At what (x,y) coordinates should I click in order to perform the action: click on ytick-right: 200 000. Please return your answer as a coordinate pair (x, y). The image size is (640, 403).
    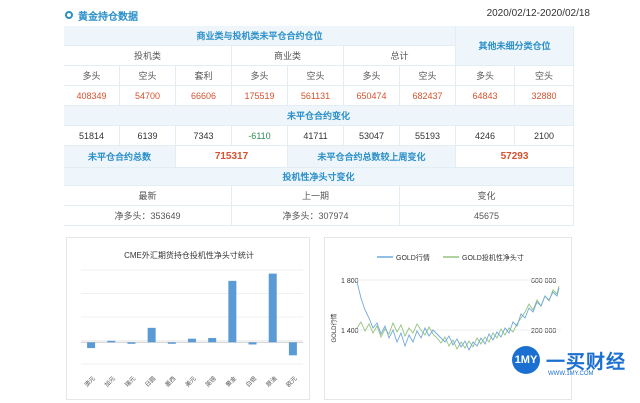
    Looking at the image, I should click on (543, 331).